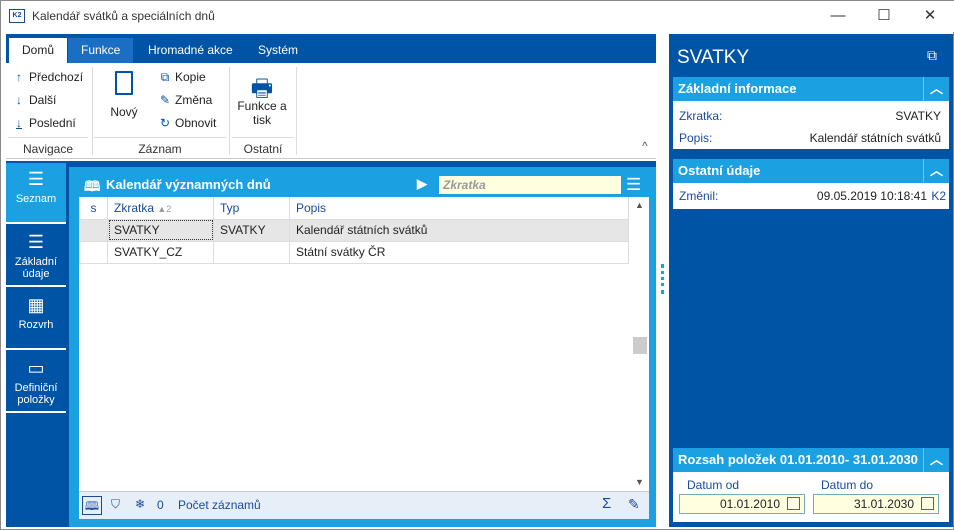  What do you see at coordinates (262, 88) in the screenshot?
I see `printer-icon: 🖶` at bounding box center [262, 88].